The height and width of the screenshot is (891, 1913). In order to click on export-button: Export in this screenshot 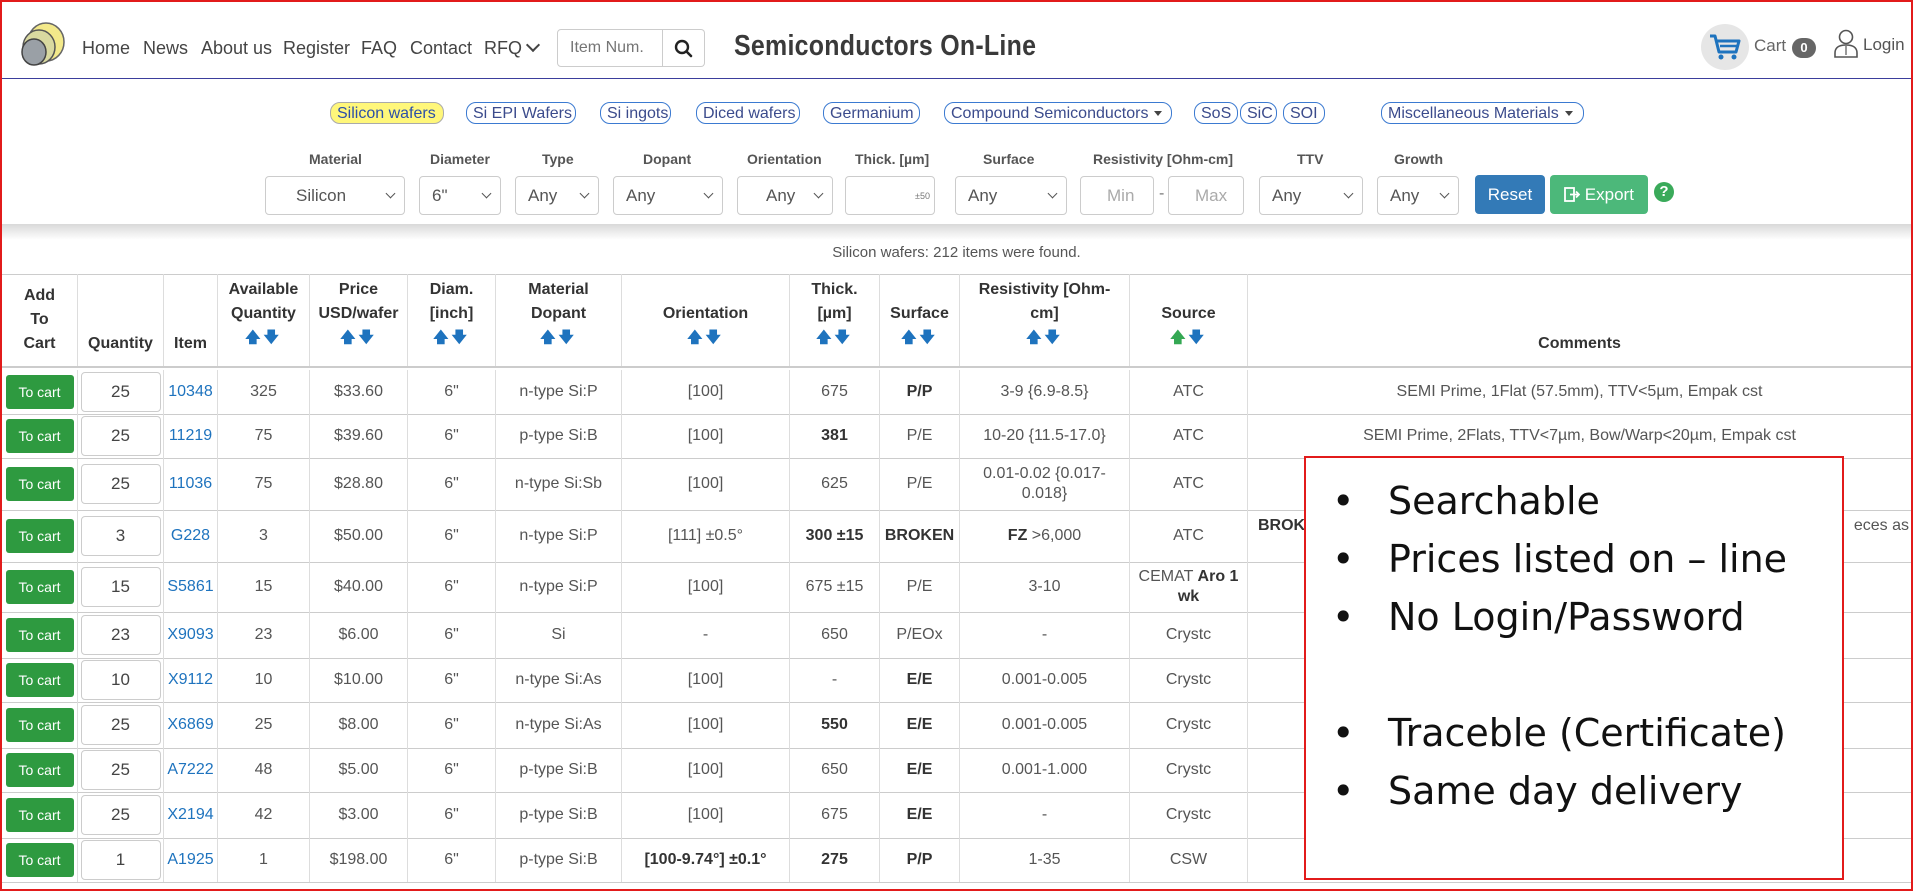, I will do `click(1599, 194)`.